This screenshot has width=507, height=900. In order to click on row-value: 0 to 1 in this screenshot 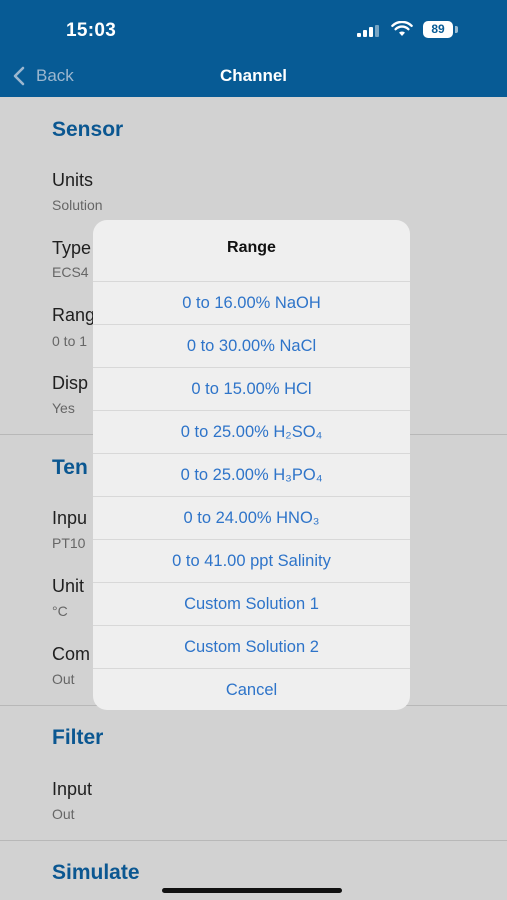, I will do `click(70, 341)`.